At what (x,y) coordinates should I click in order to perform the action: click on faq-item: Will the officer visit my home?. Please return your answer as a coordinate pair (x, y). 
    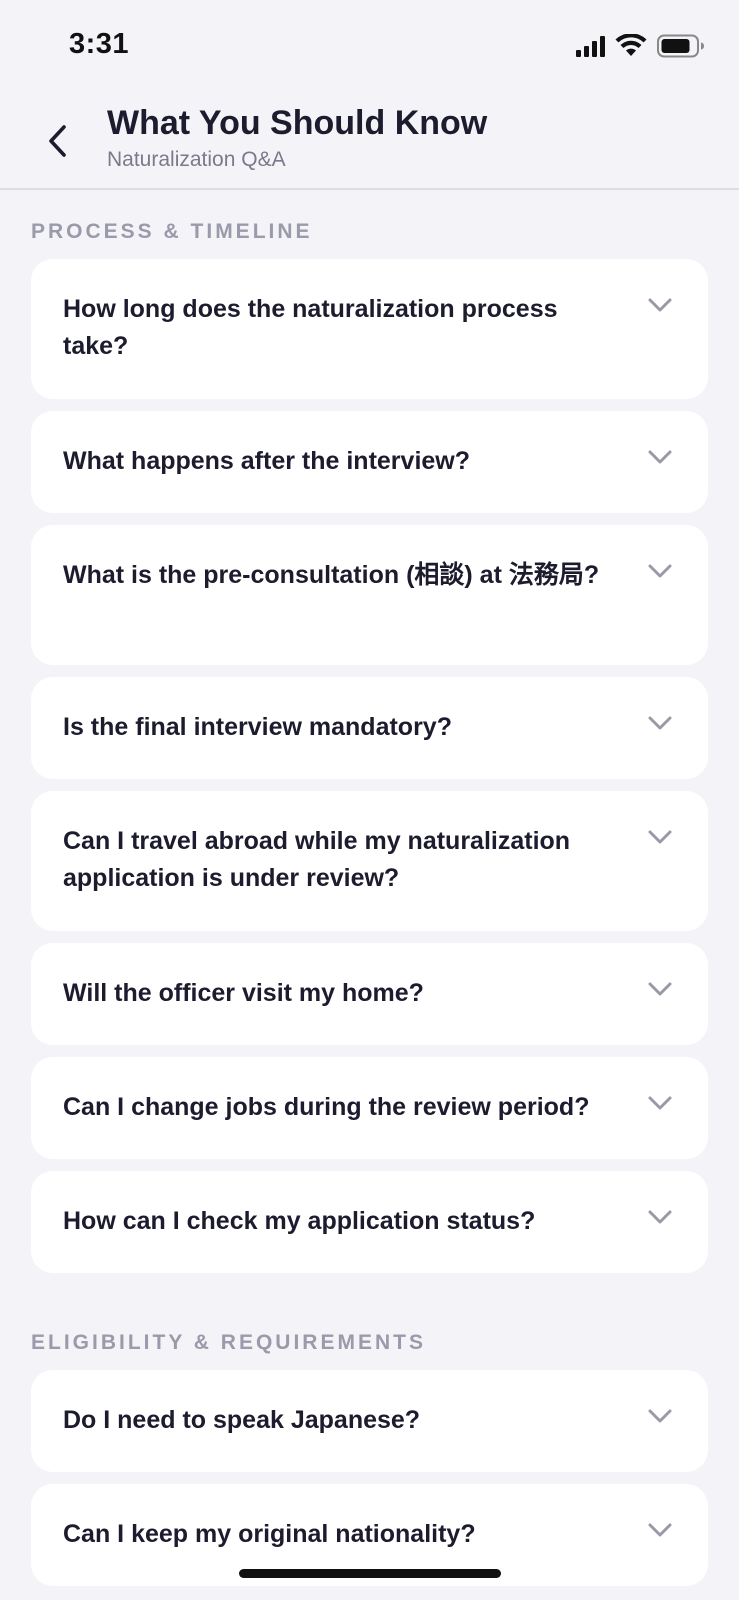
    Looking at the image, I should click on (369, 994).